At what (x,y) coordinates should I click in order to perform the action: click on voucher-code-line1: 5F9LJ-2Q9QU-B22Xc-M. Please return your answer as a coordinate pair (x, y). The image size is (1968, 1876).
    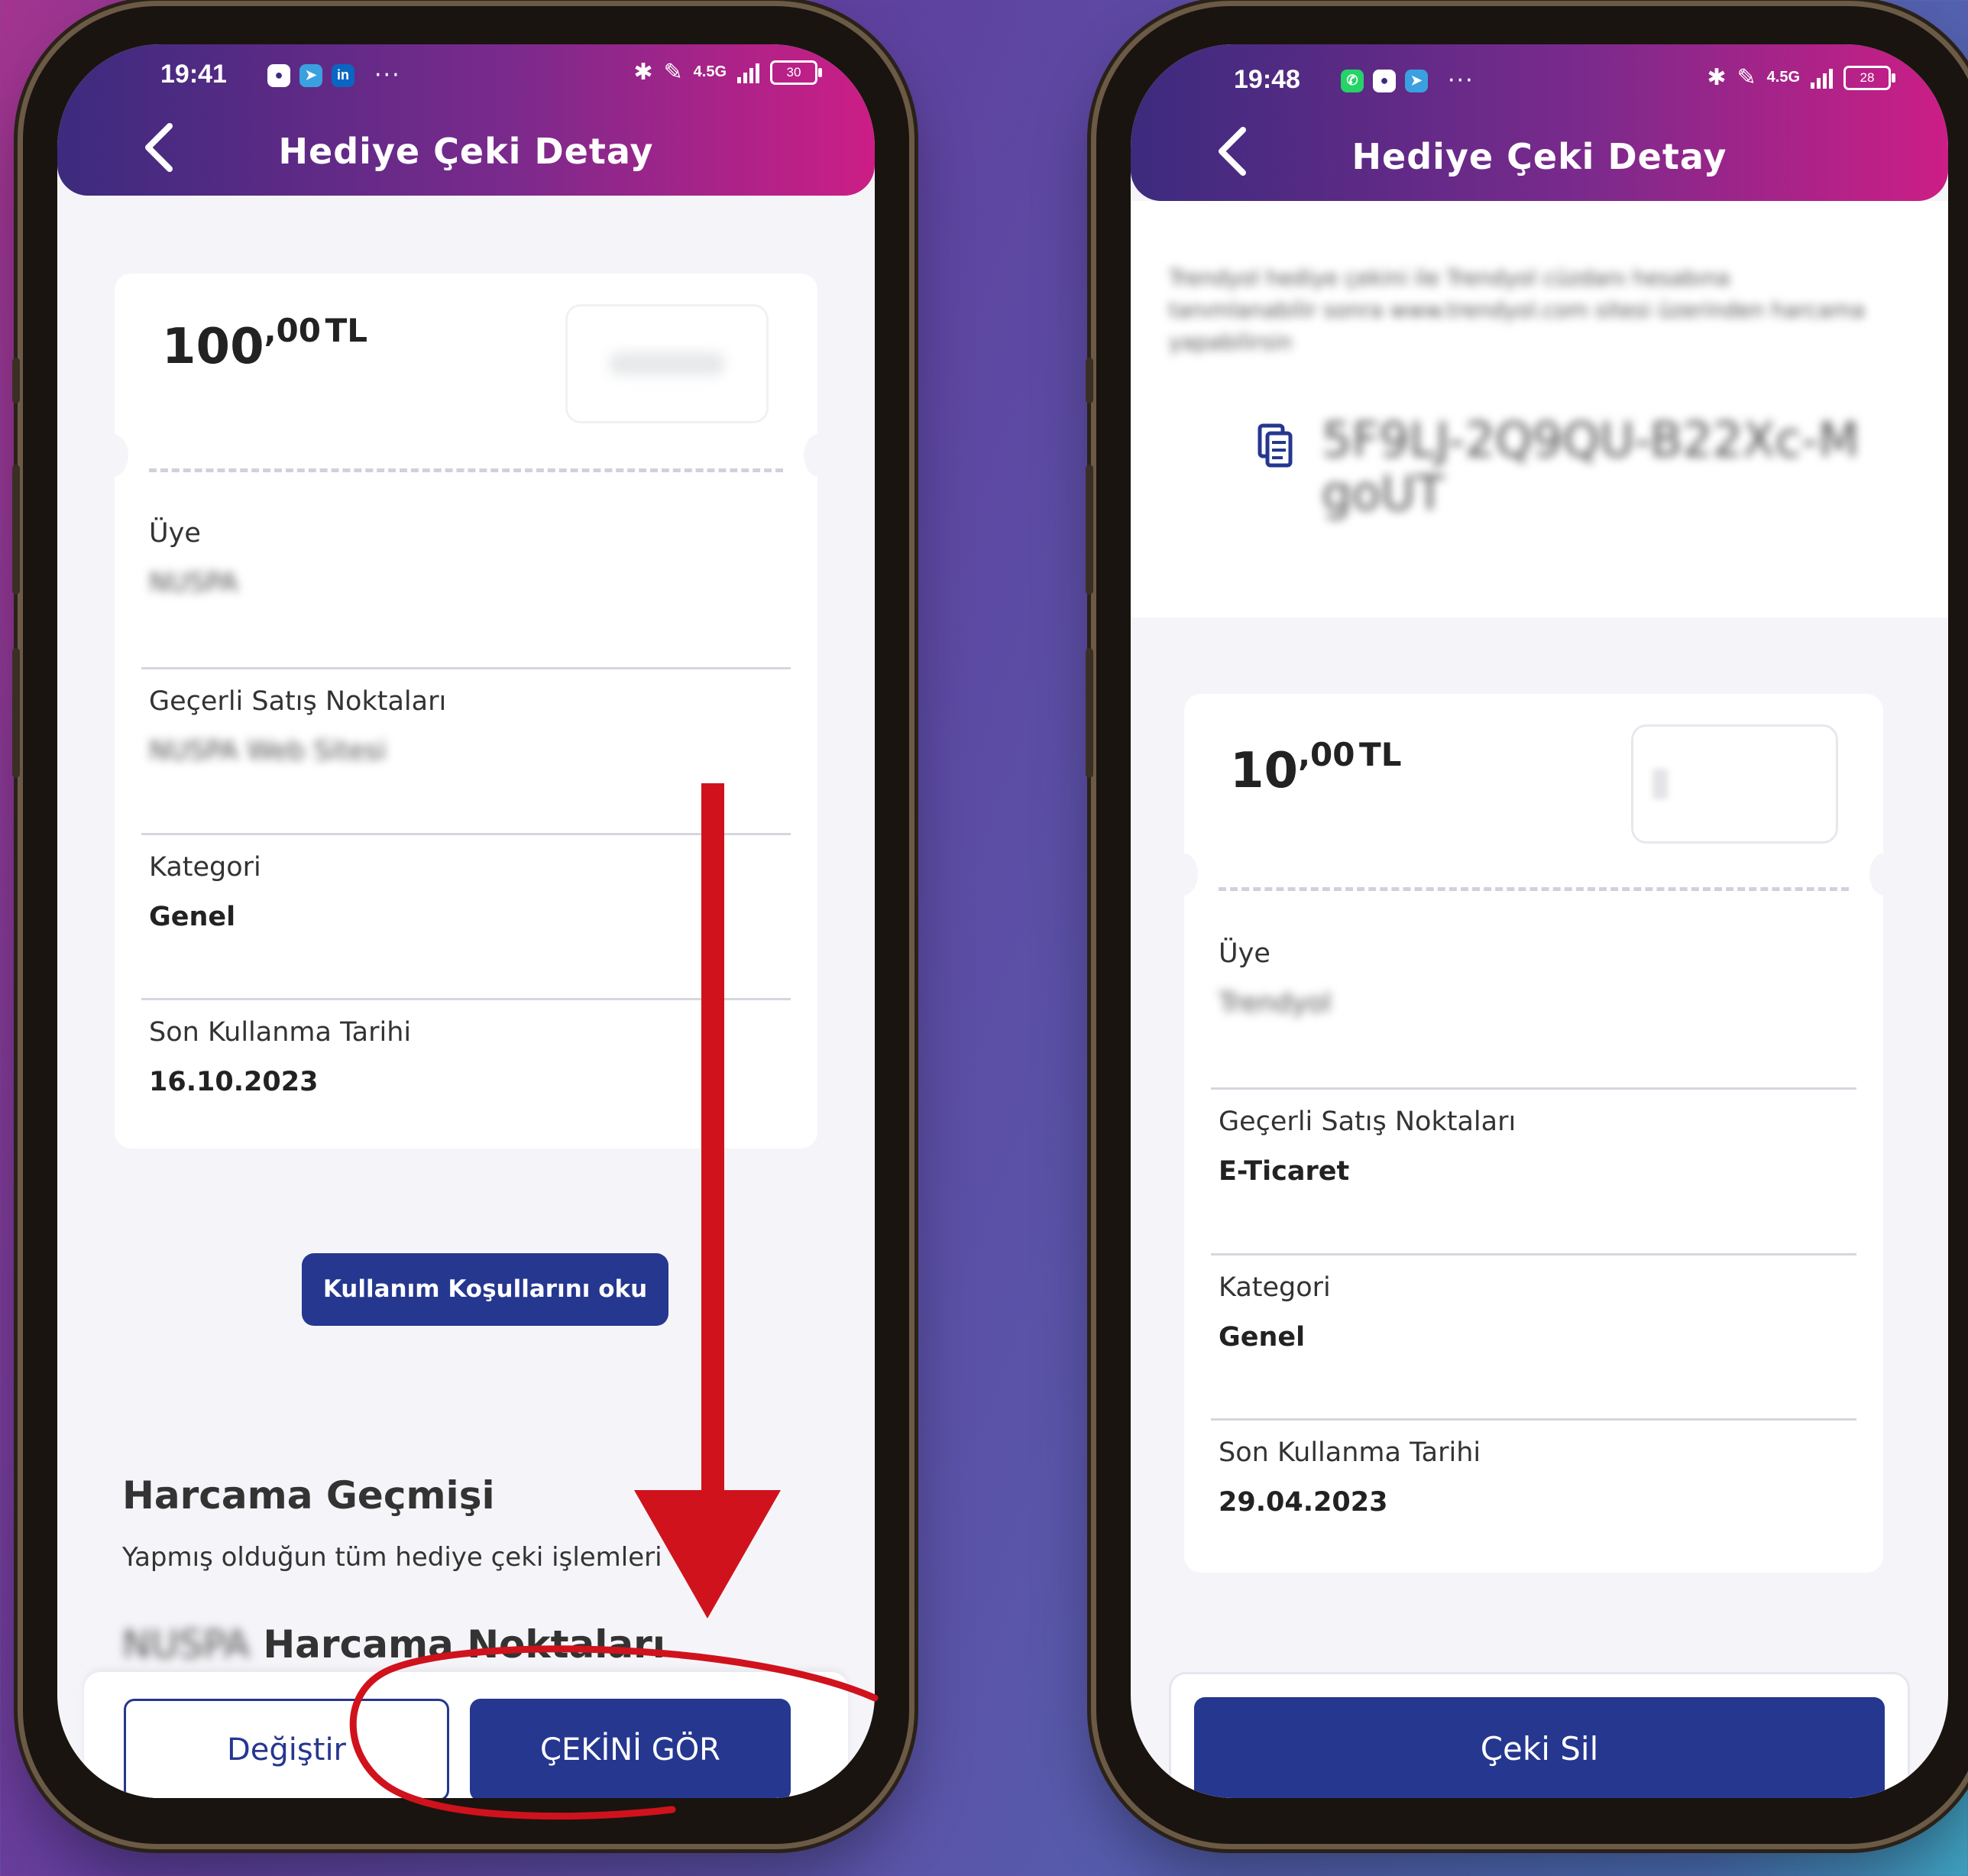
    Looking at the image, I should click on (1591, 440).